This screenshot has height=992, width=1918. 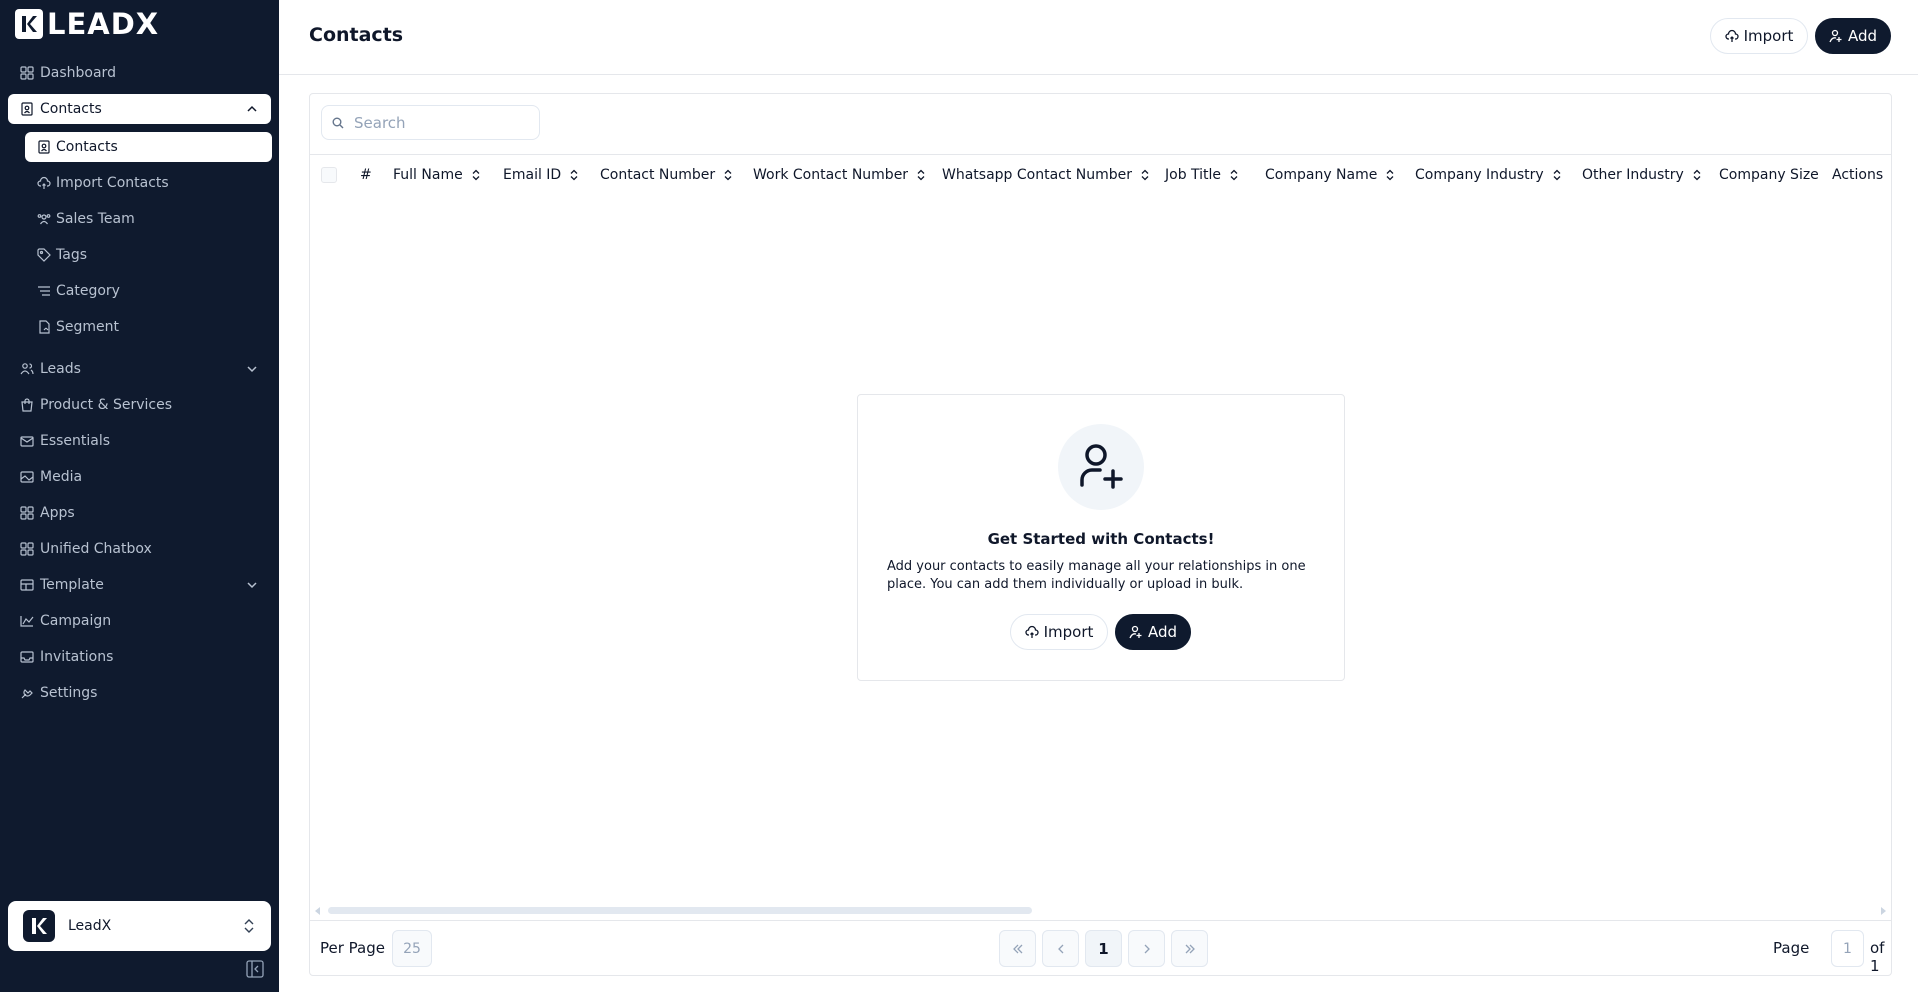 I want to click on sidebar-item-apps: Apps, so click(x=139, y=513).